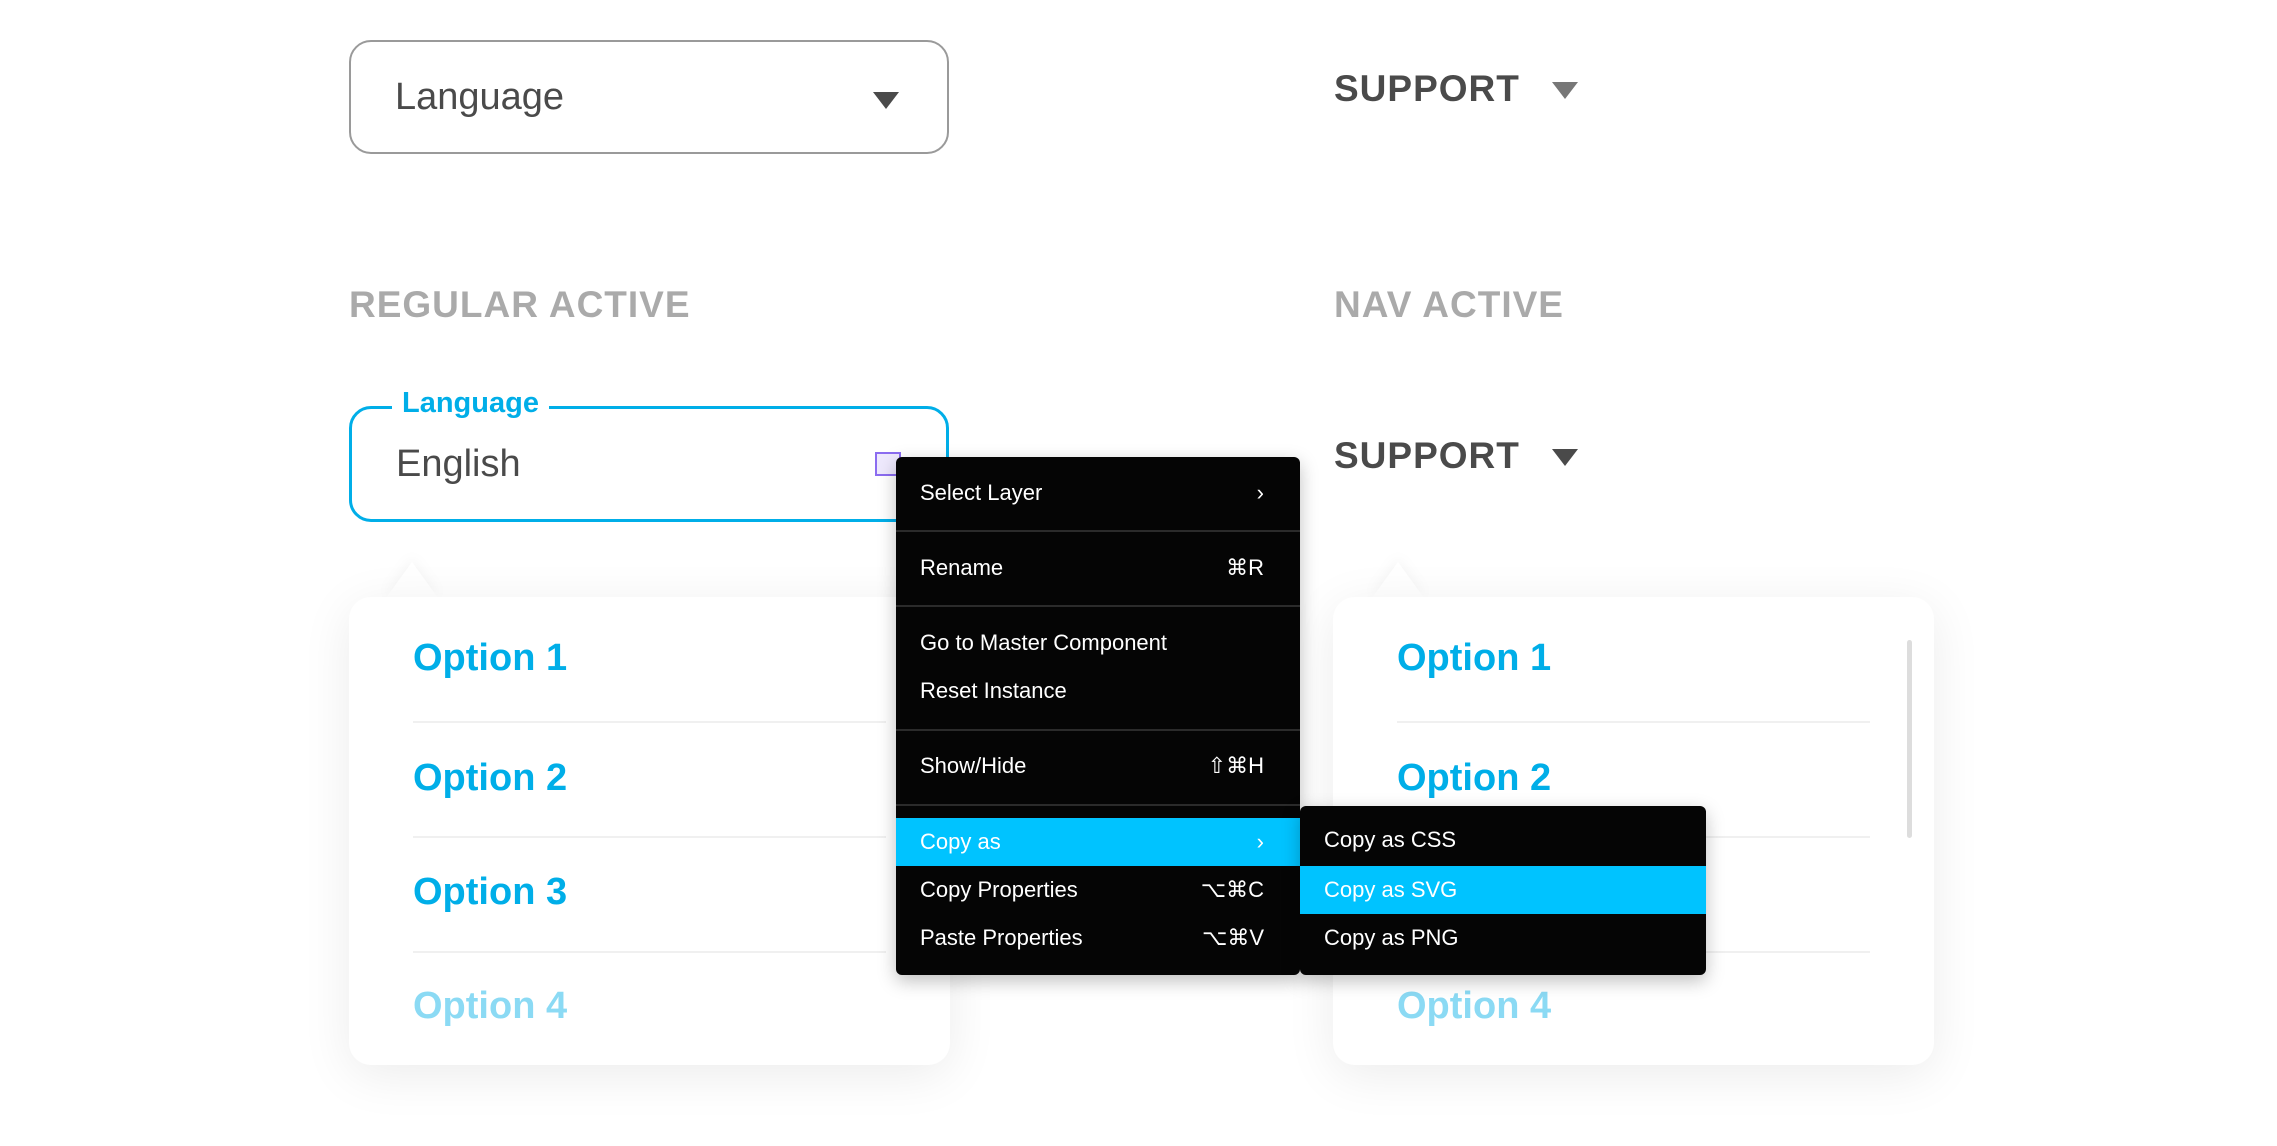 The image size is (2277, 1146). Describe the element at coordinates (1391, 889) in the screenshot. I see `menu-item-label: Copy as SVG` at that location.